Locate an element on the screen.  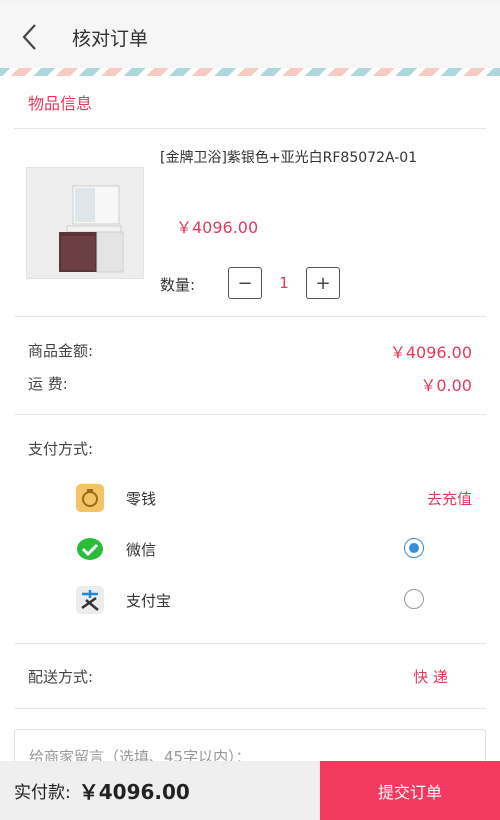
submit-order-button: 提交订单 is located at coordinates (410, 790).